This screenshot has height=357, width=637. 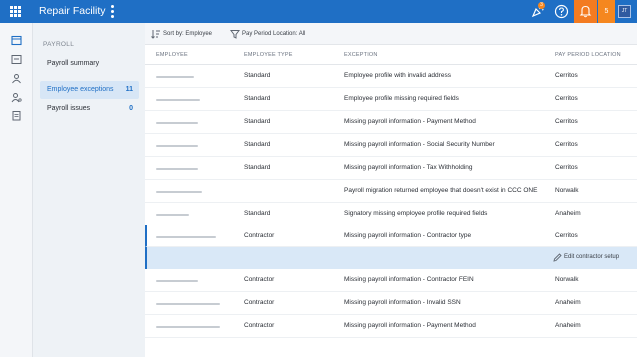 What do you see at coordinates (59, 44) in the screenshot?
I see `subnav-heading: PAYROLL` at bounding box center [59, 44].